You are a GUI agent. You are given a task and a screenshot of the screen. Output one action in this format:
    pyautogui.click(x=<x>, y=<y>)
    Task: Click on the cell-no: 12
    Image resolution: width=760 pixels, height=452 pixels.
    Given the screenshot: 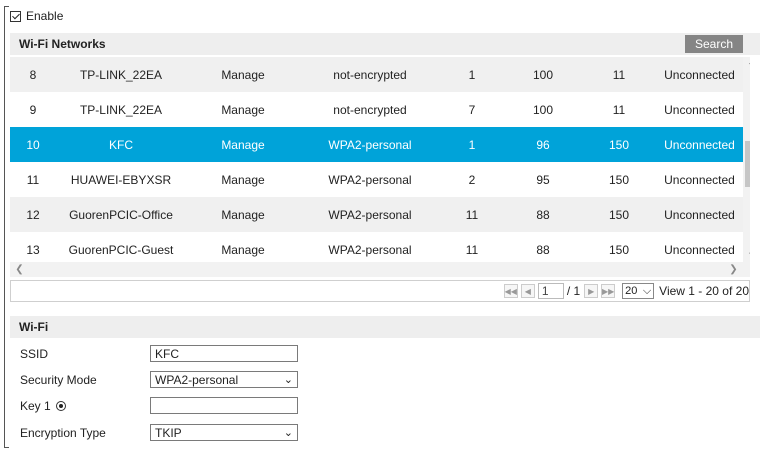 What is the action you would take?
    pyautogui.click(x=33, y=214)
    